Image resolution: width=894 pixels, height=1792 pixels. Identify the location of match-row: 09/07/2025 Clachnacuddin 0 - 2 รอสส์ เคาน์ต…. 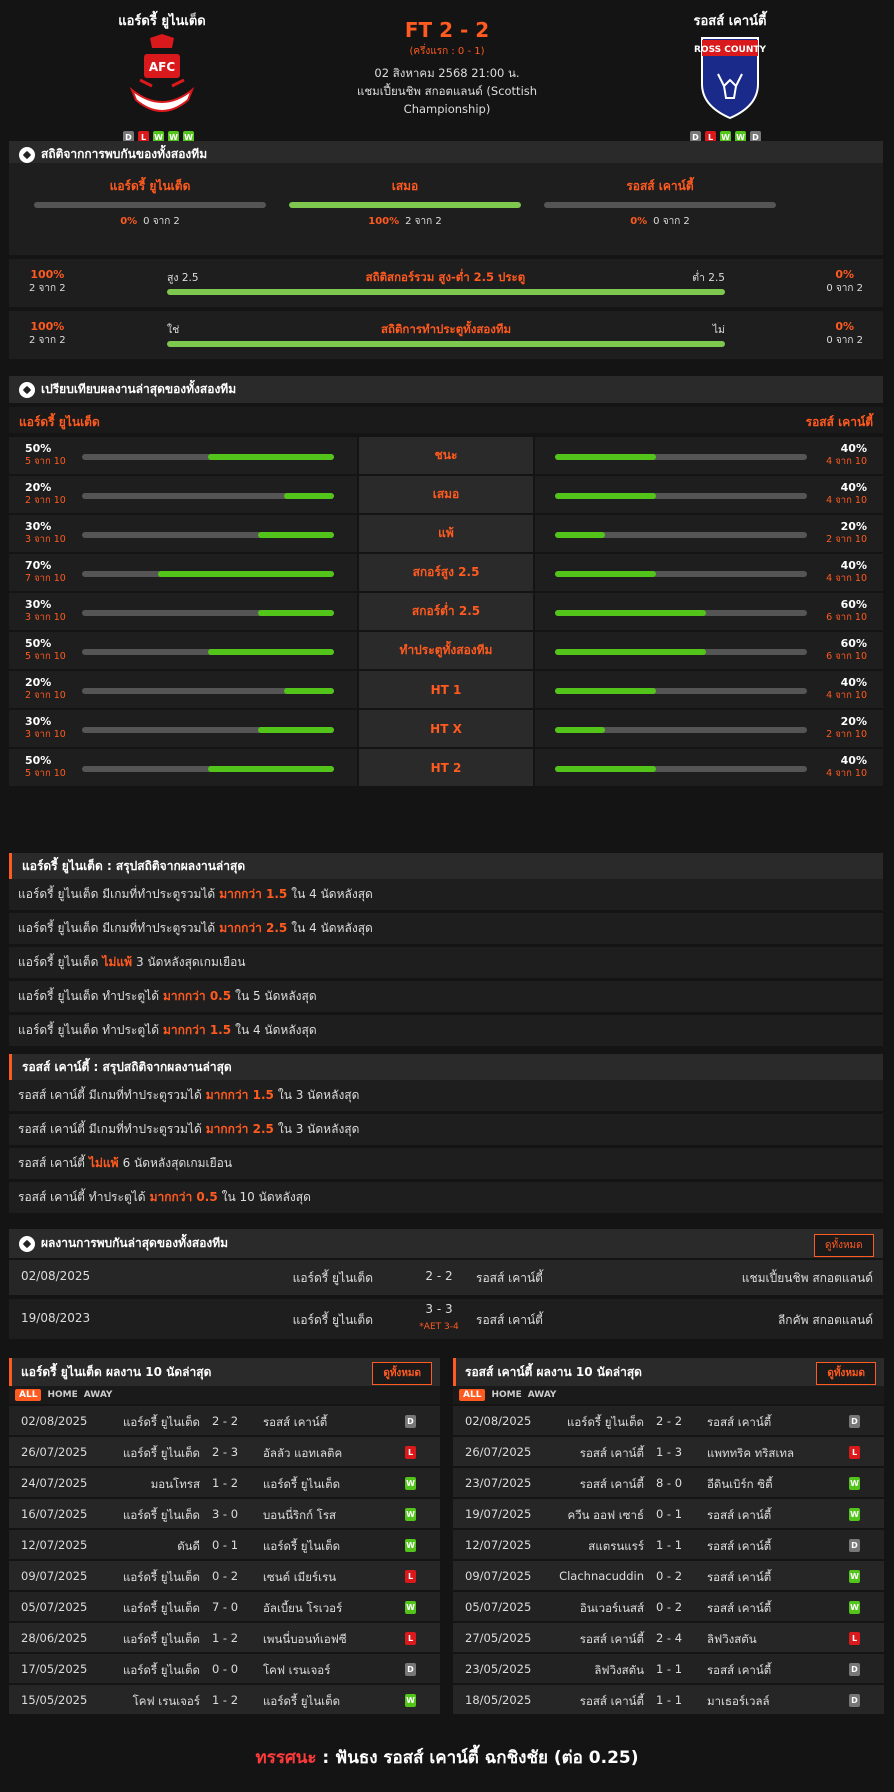
(668, 1575).